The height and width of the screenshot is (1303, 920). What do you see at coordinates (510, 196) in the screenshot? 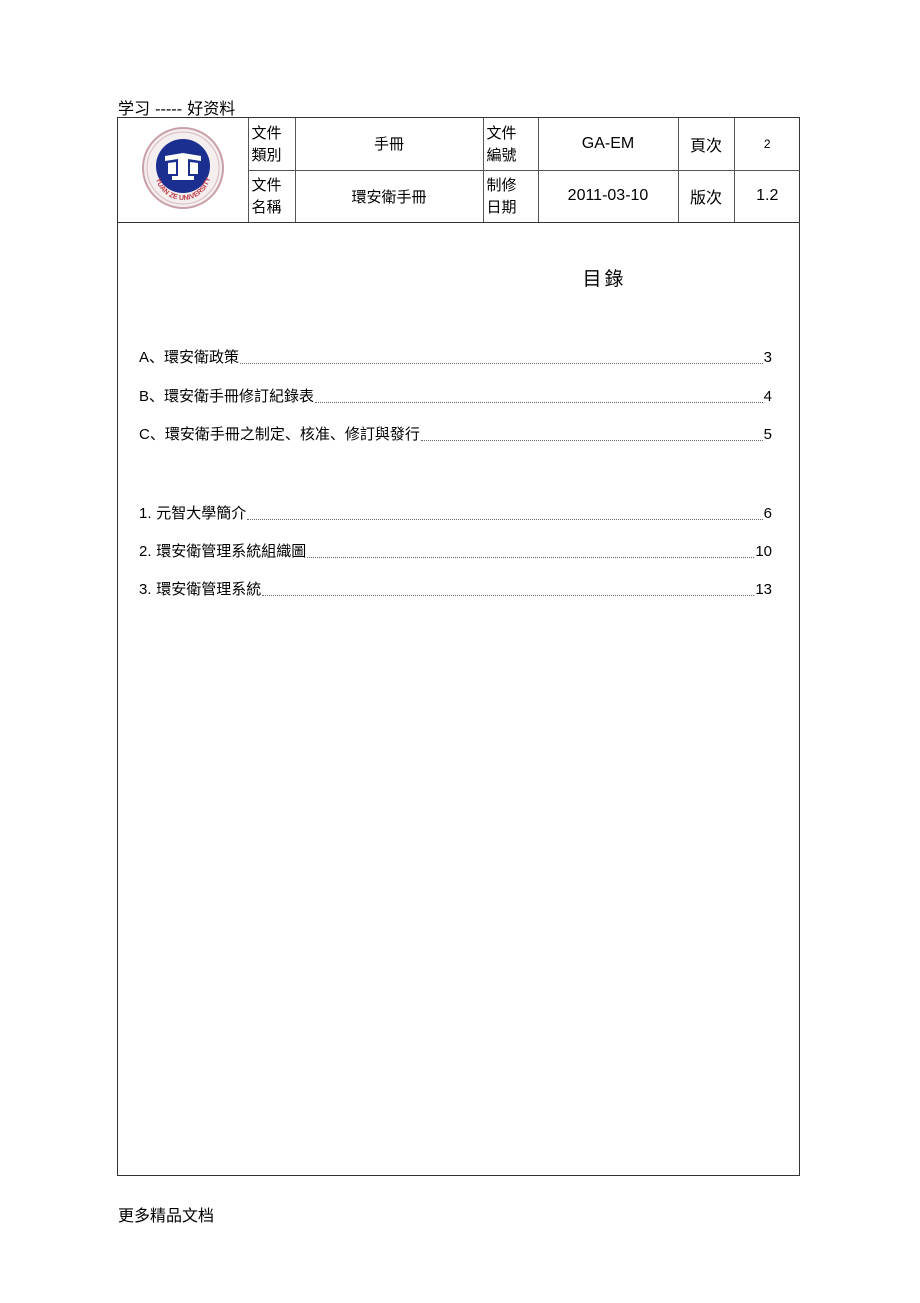
I see `revision-date-label: 制修 日期` at bounding box center [510, 196].